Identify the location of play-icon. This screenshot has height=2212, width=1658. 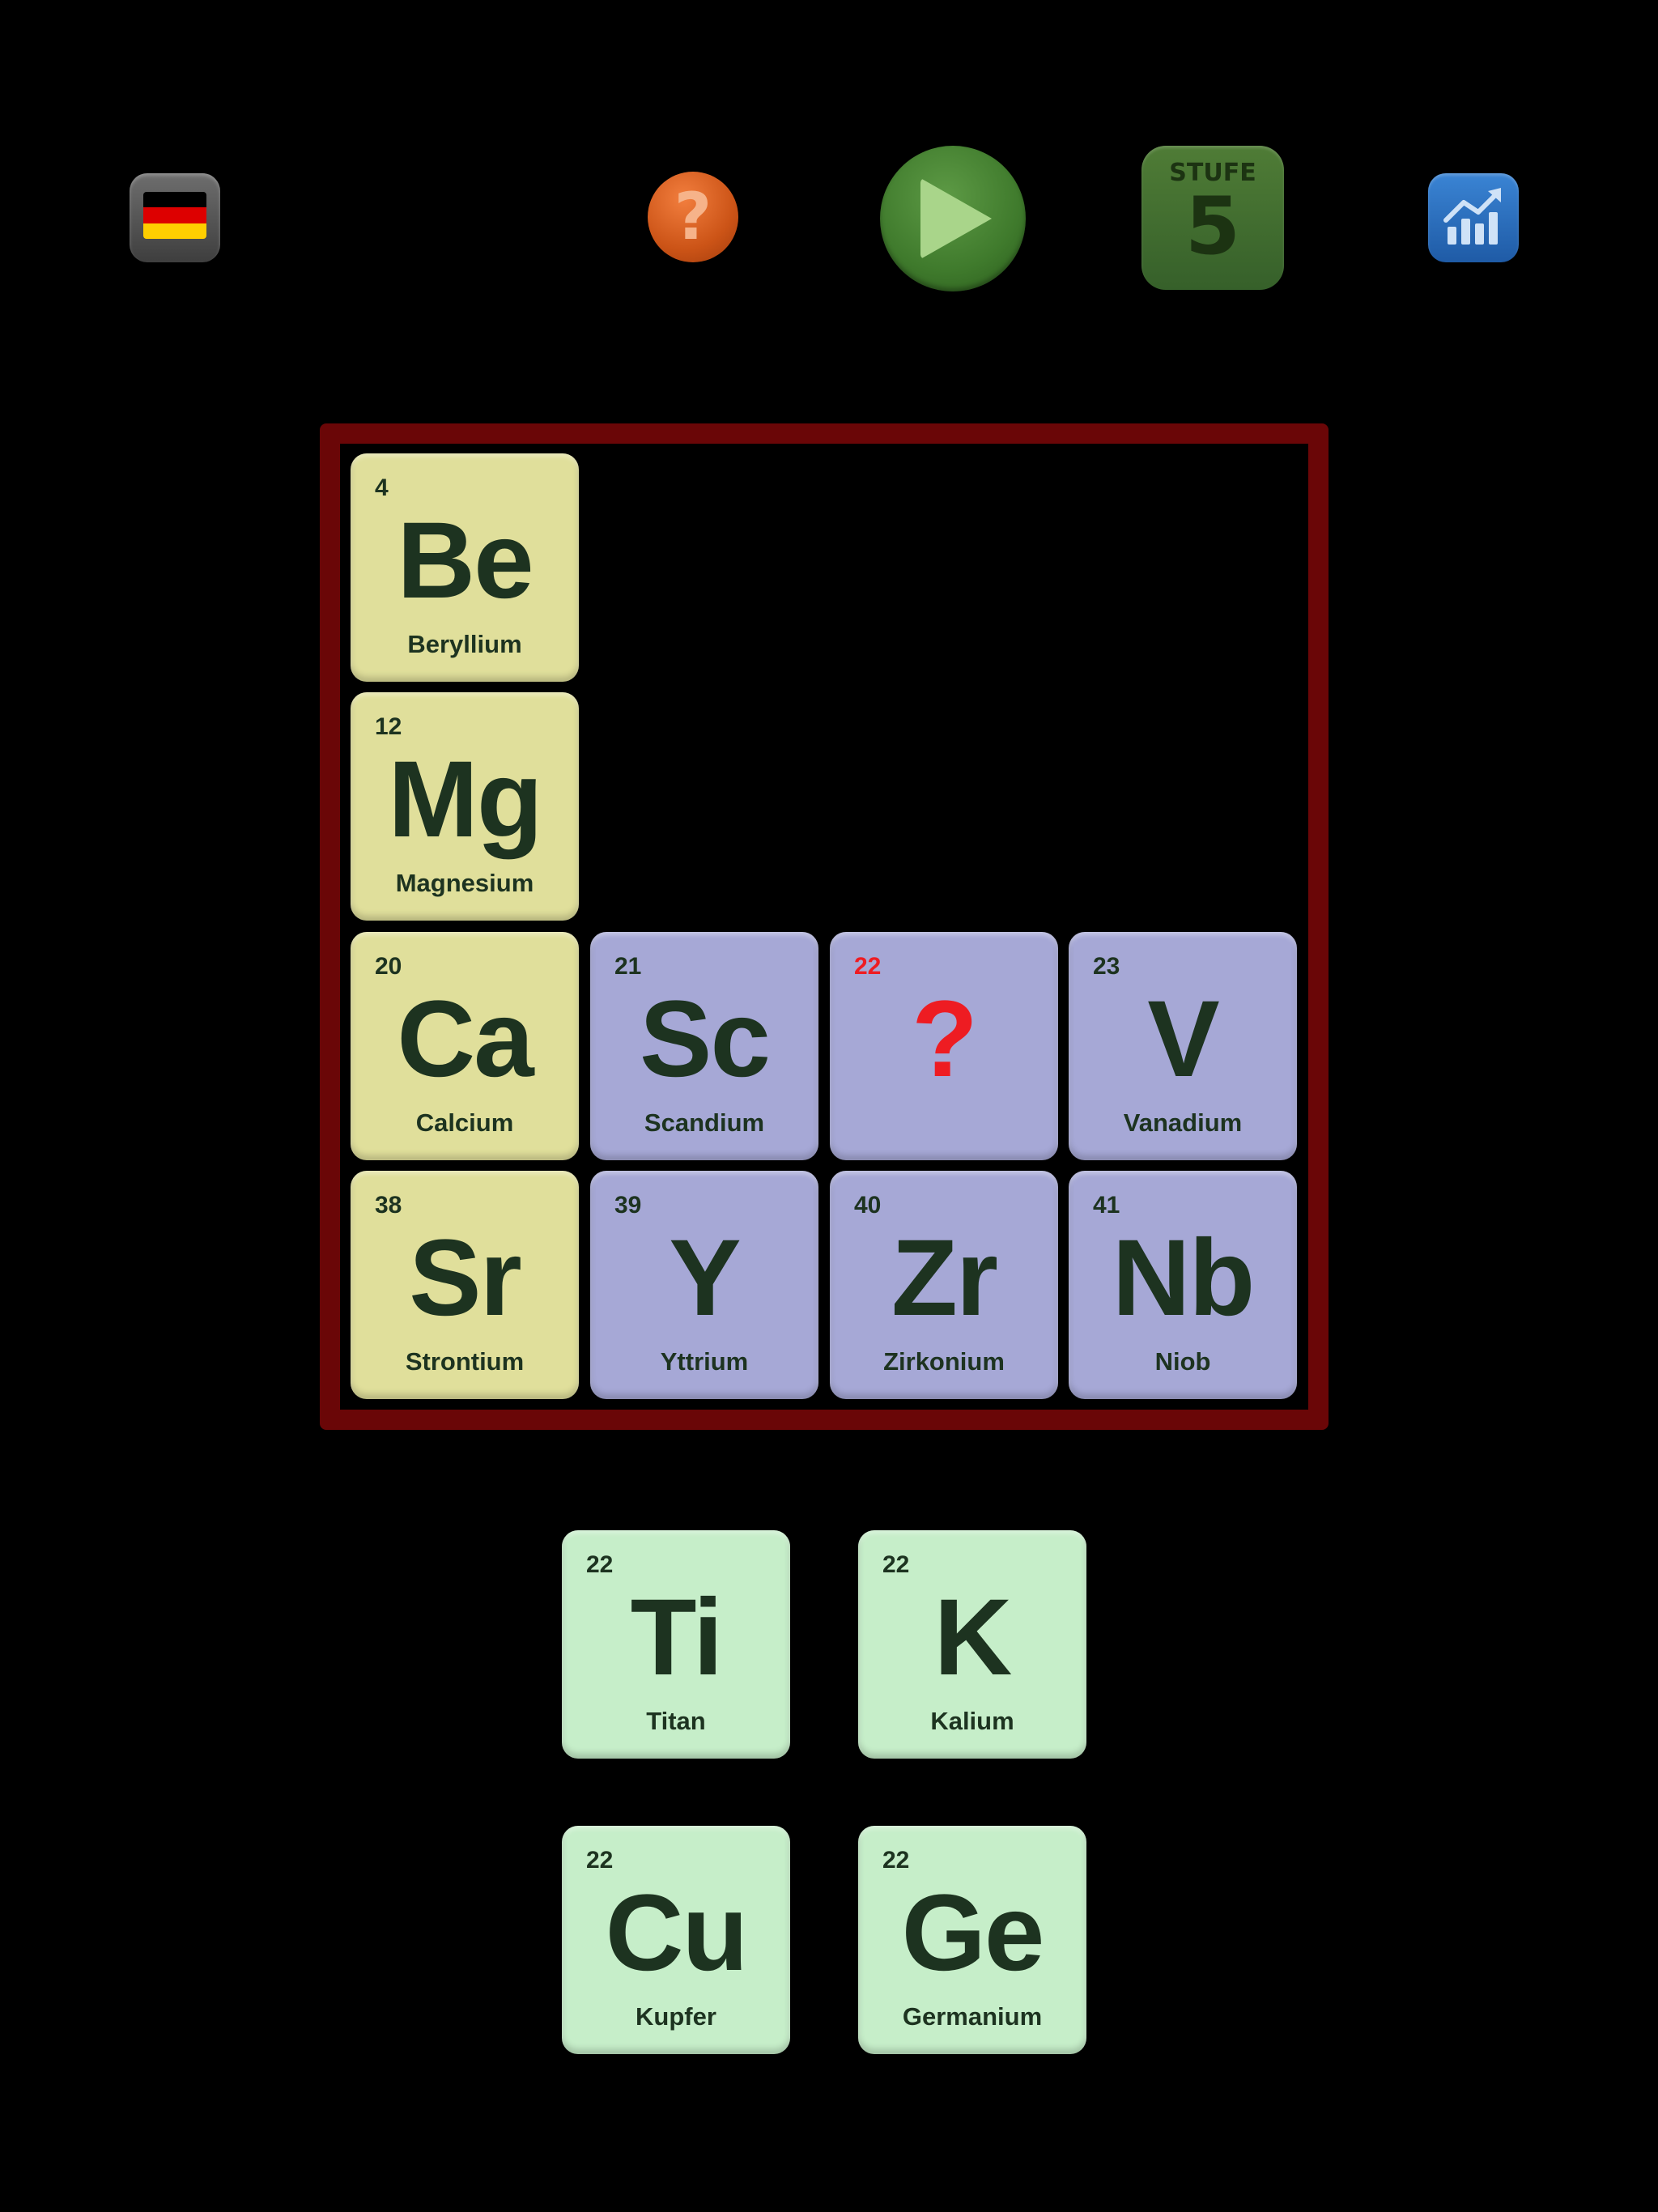
(956, 219).